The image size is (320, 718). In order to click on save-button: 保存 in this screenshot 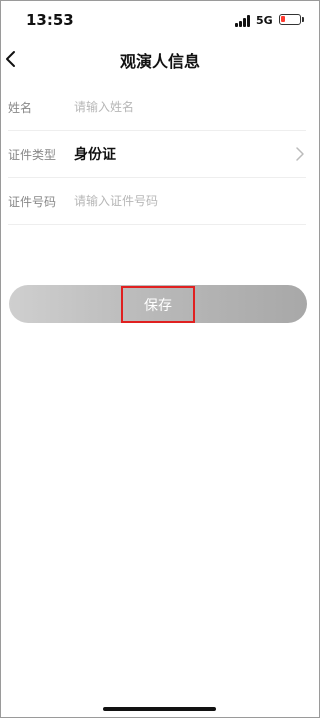, I will do `click(158, 304)`.